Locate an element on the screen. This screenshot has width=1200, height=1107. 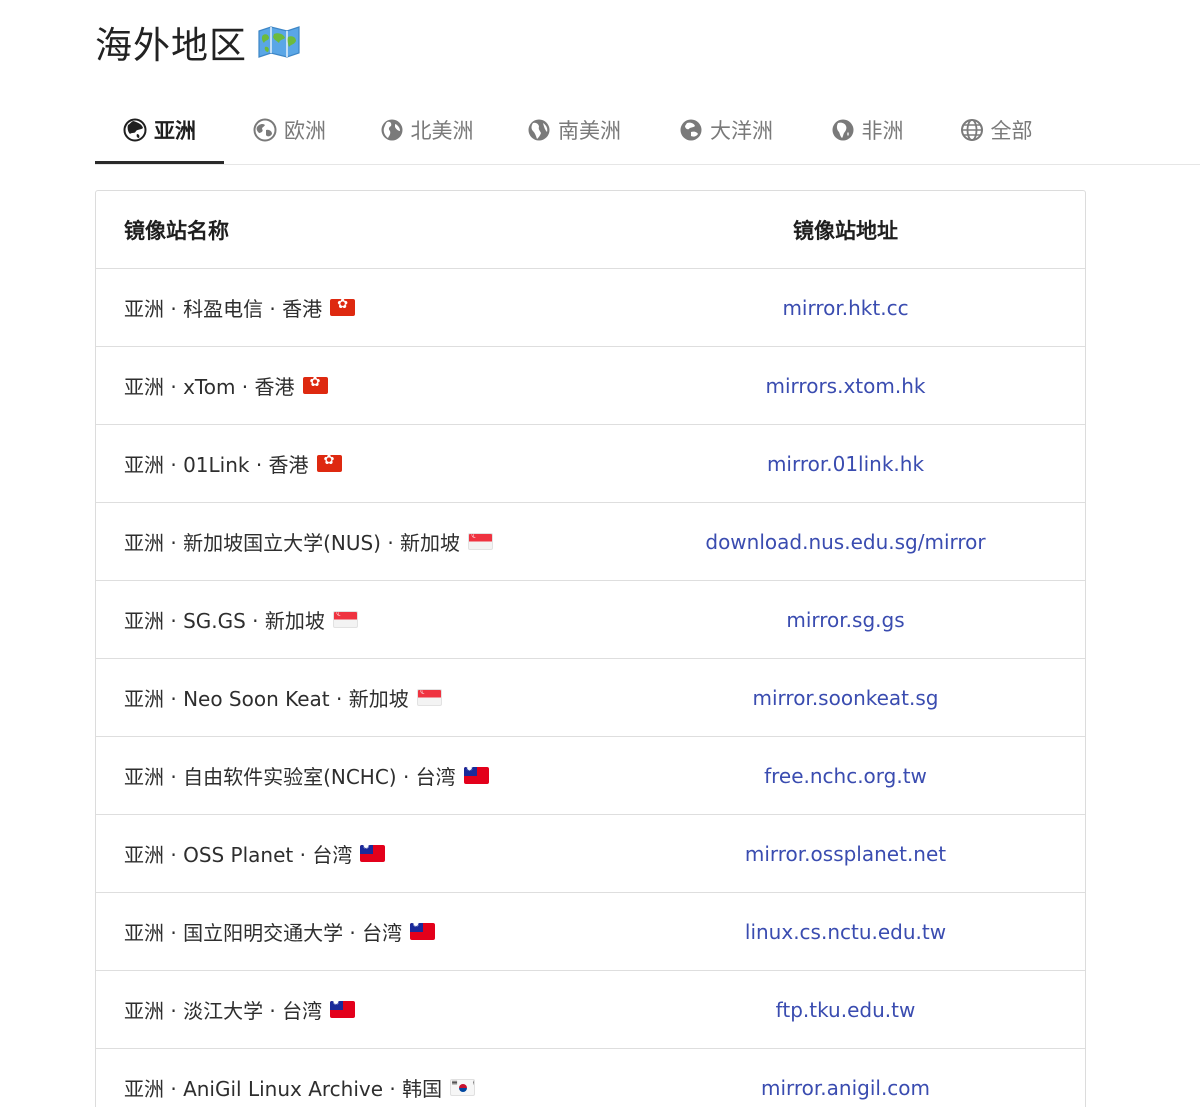
table-row: 亚洲 · 科盈电信 · 香港 mirror.hkt.cc is located at coordinates (590, 308).